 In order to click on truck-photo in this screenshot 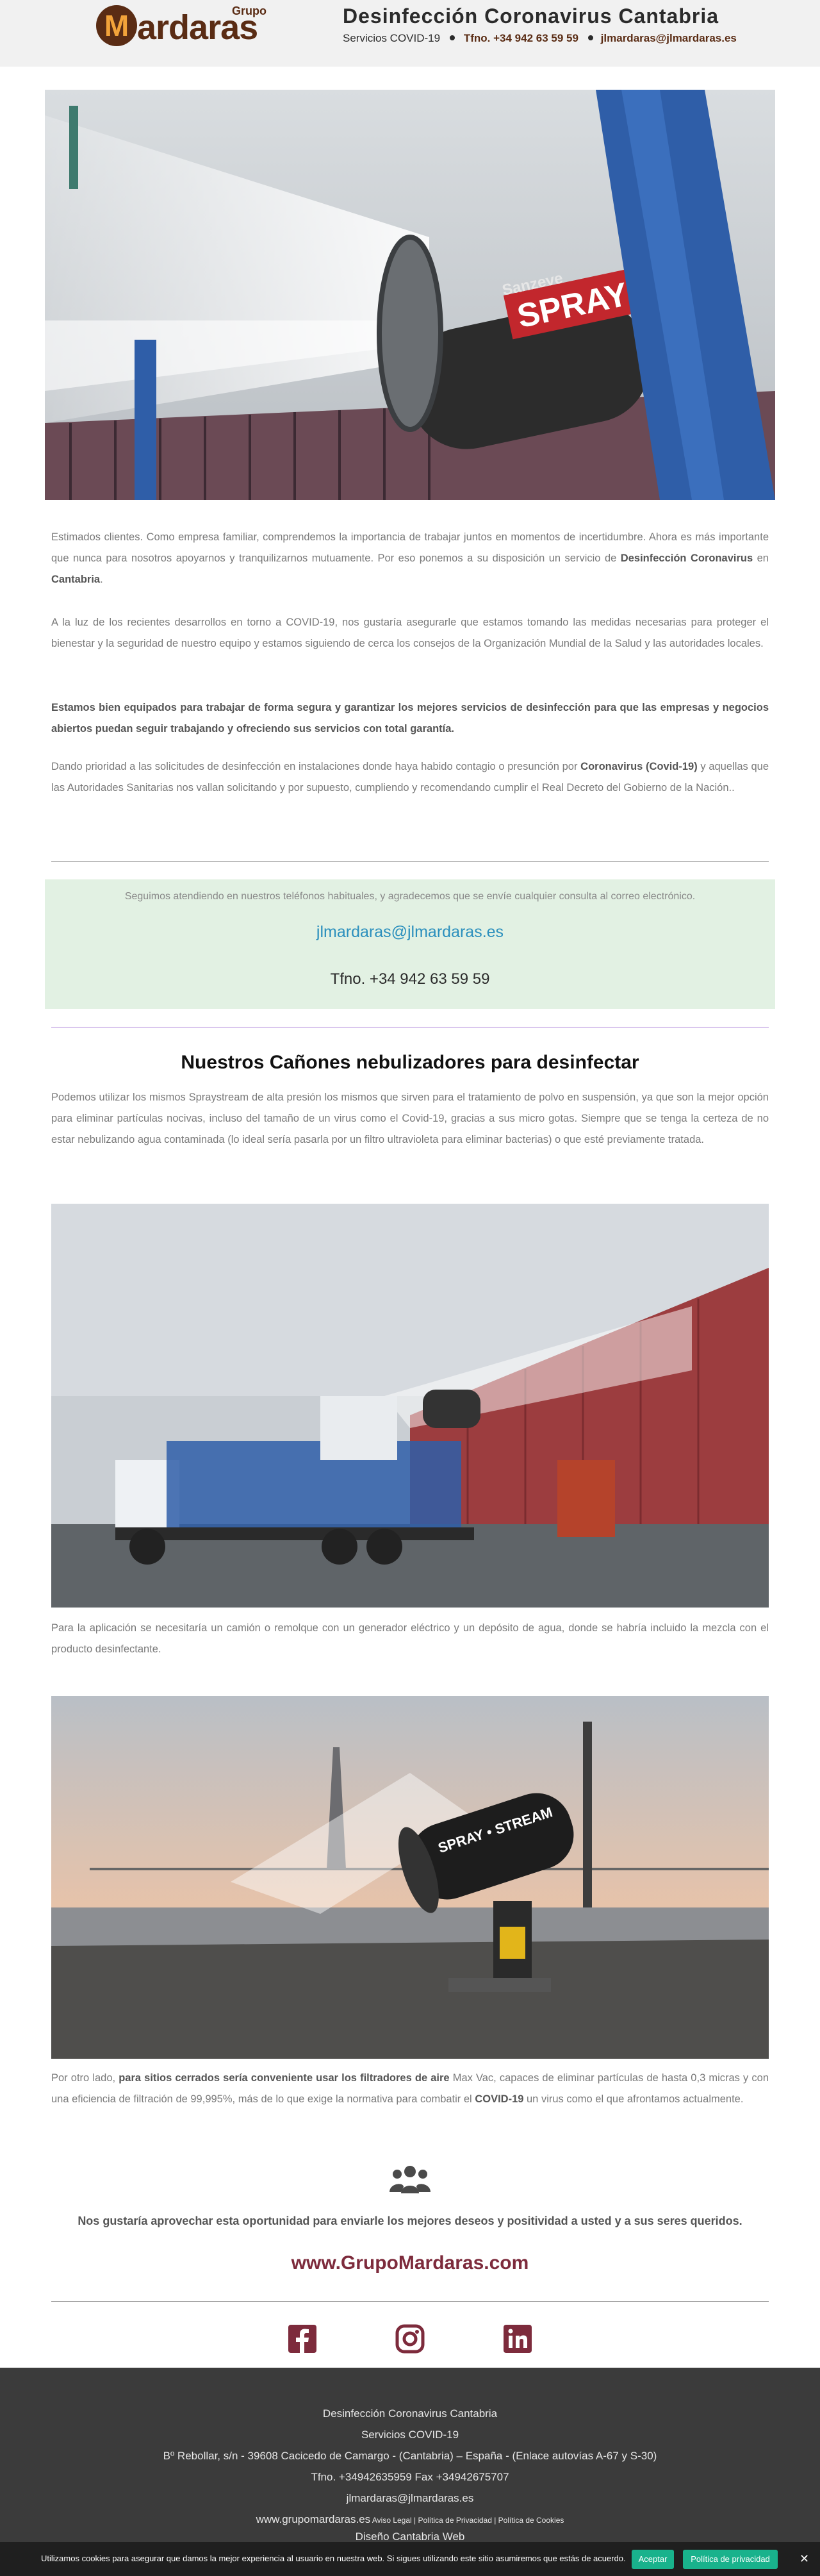, I will do `click(410, 1406)`.